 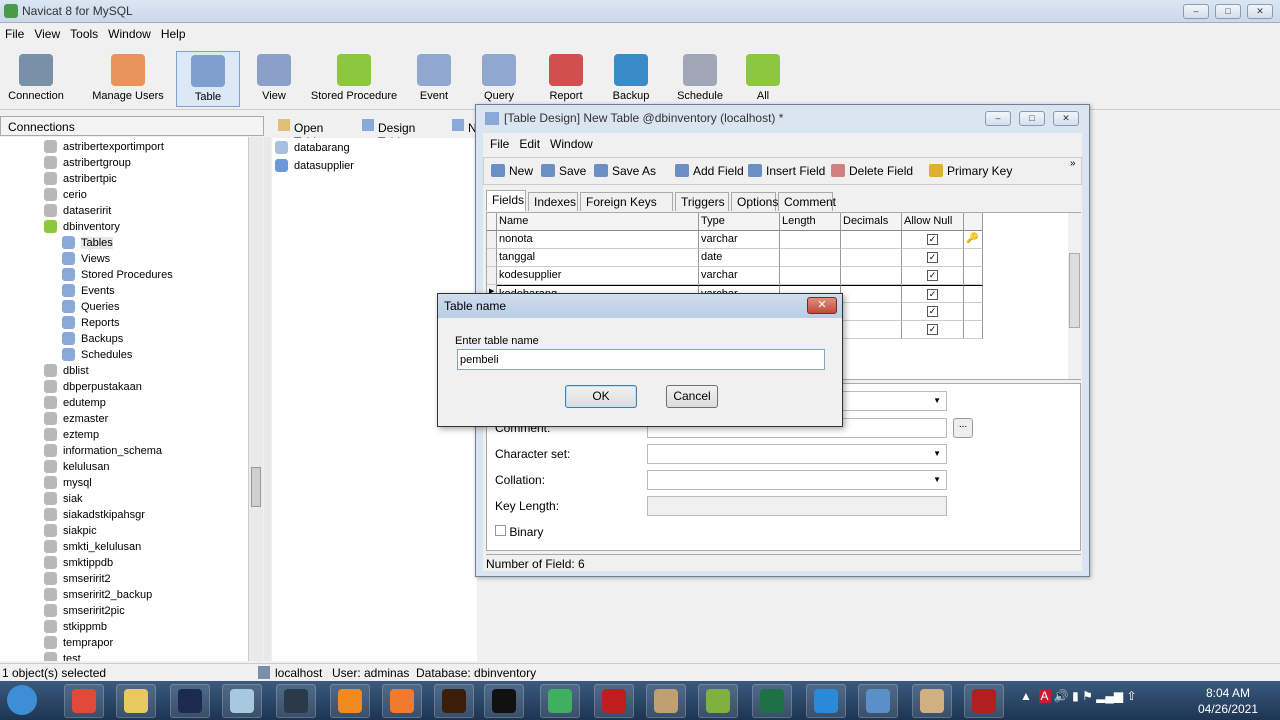 What do you see at coordinates (173, 34) in the screenshot?
I see `menu-help: Help` at bounding box center [173, 34].